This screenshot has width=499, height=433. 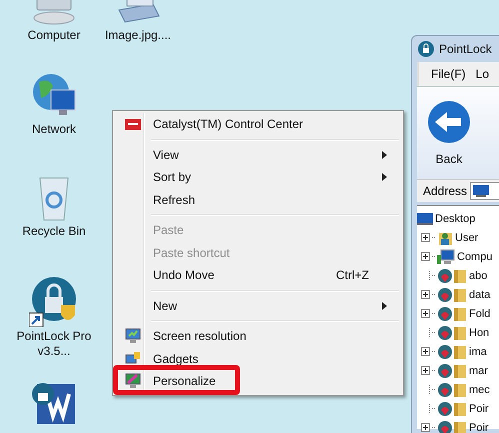 What do you see at coordinates (54, 35) in the screenshot?
I see `desktop-icon-label: Computer` at bounding box center [54, 35].